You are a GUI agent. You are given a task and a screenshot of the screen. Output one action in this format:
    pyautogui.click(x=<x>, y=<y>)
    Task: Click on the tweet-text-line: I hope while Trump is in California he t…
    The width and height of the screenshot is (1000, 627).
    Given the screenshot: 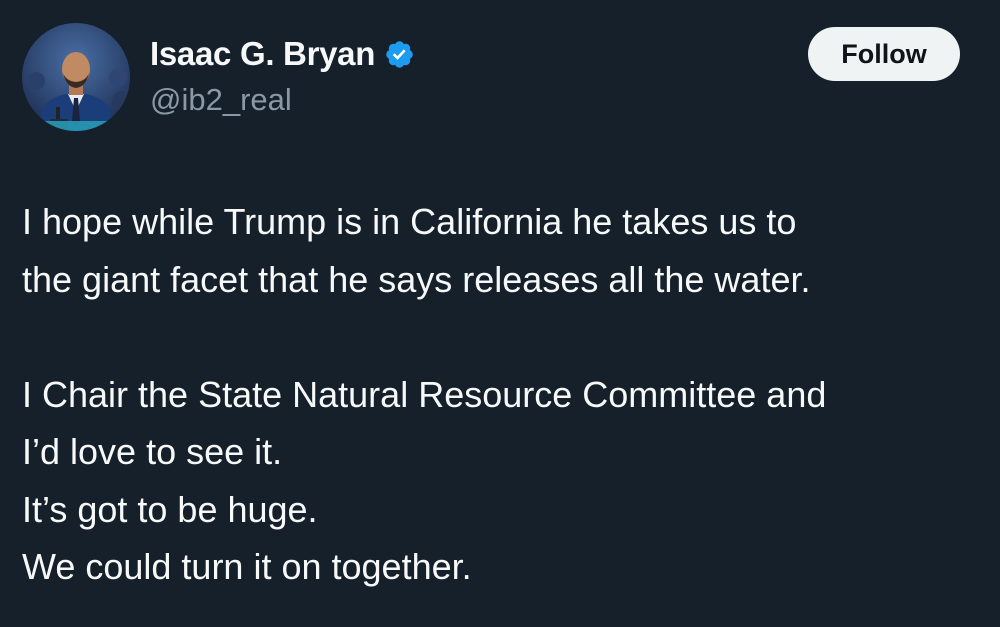 What is the action you would take?
    pyautogui.click(x=409, y=221)
    